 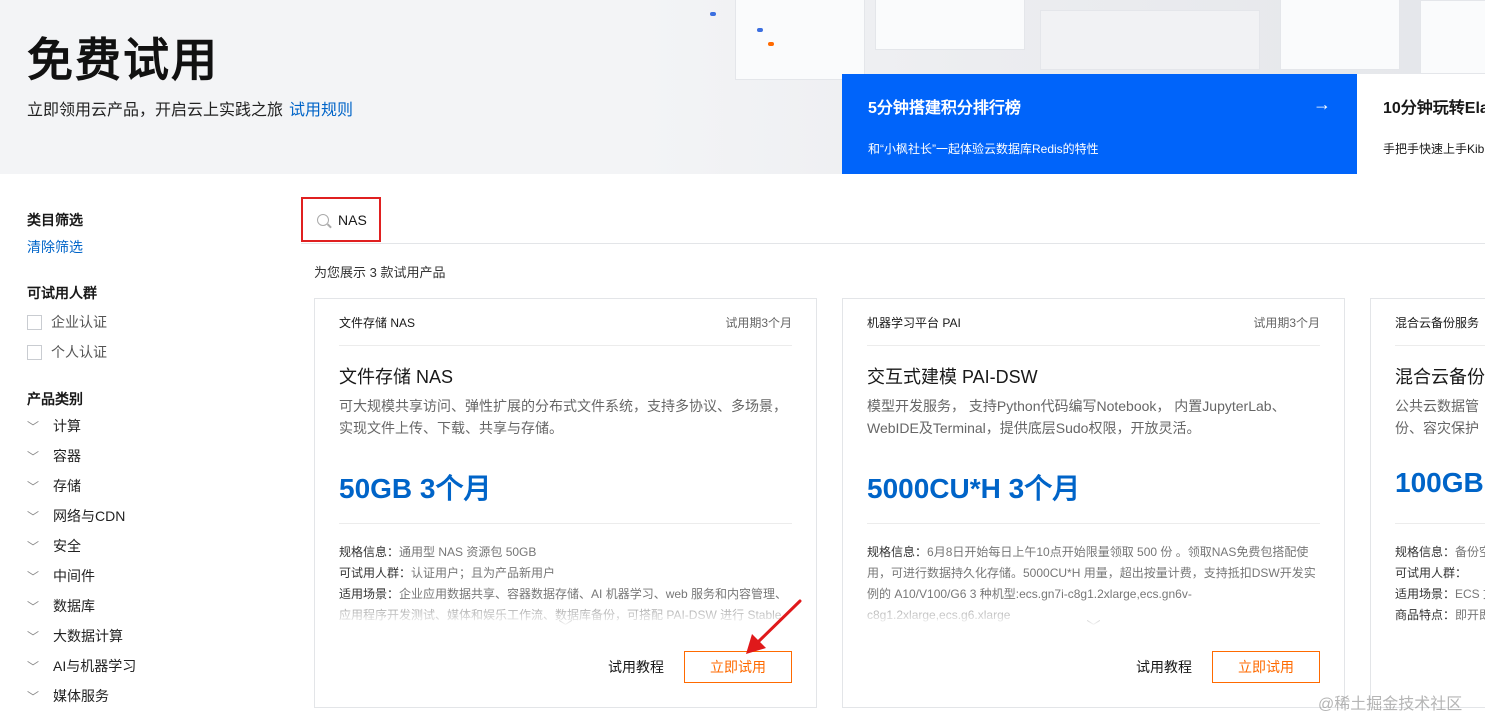 I want to click on search-bar, so click(x=893, y=220).